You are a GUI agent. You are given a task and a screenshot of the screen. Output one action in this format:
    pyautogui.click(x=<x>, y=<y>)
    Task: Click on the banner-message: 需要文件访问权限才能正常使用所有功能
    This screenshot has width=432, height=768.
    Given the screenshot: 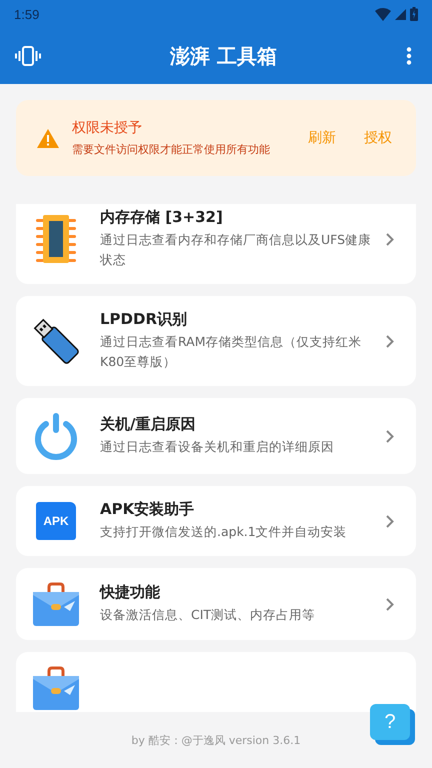 What is the action you would take?
    pyautogui.click(x=171, y=149)
    